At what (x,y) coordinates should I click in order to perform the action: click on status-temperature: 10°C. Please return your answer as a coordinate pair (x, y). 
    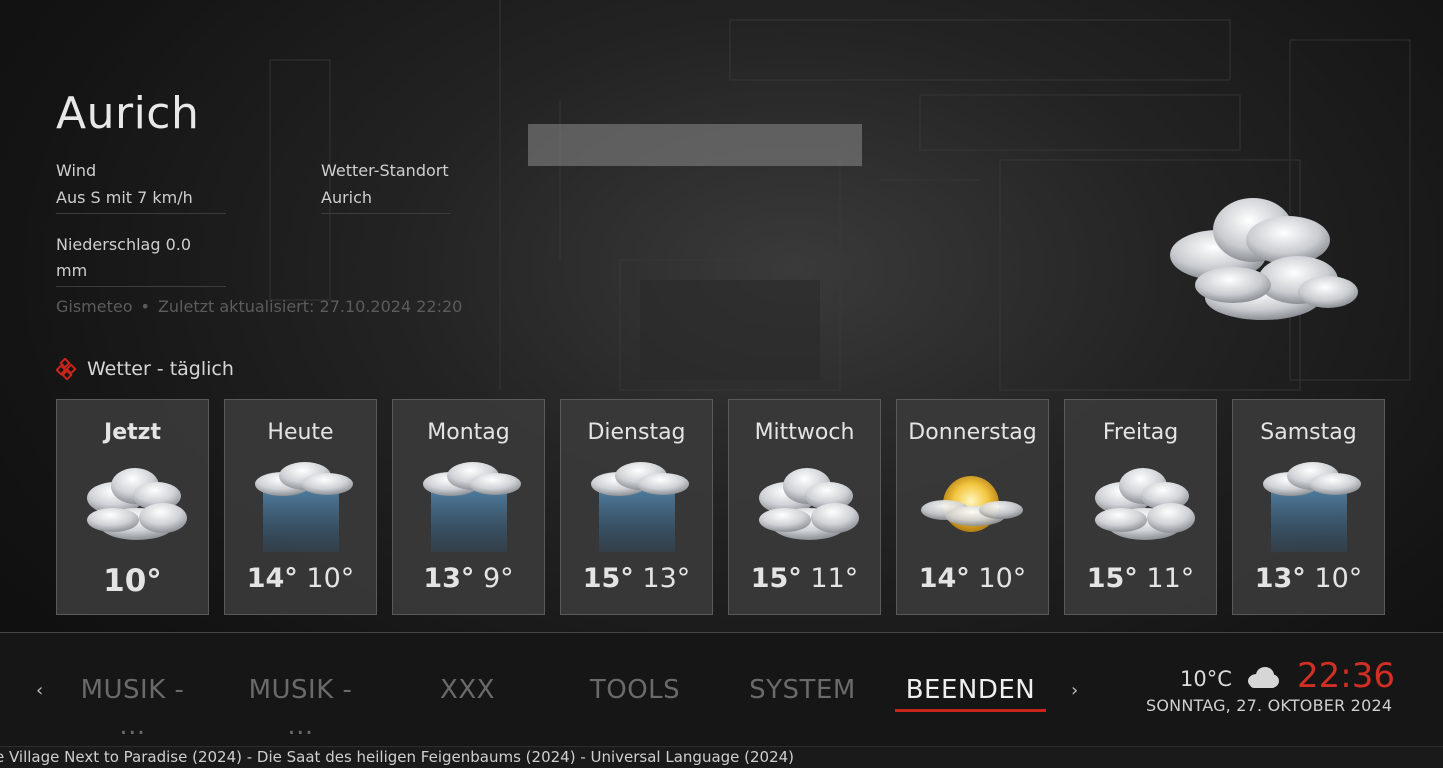
    Looking at the image, I should click on (1206, 679).